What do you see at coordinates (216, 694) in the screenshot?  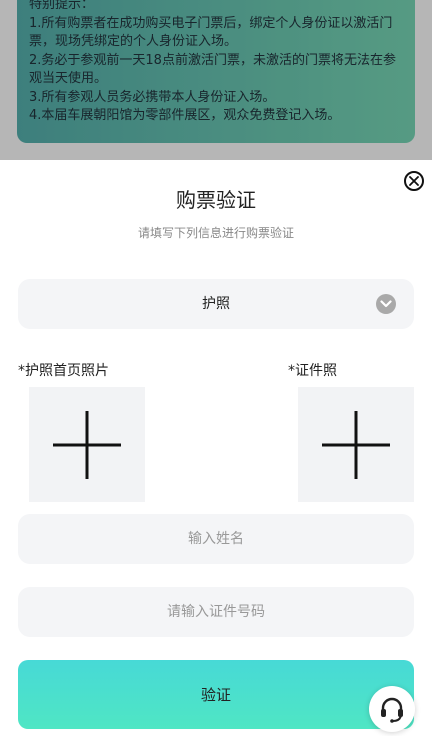 I see `verify-button: 验证` at bounding box center [216, 694].